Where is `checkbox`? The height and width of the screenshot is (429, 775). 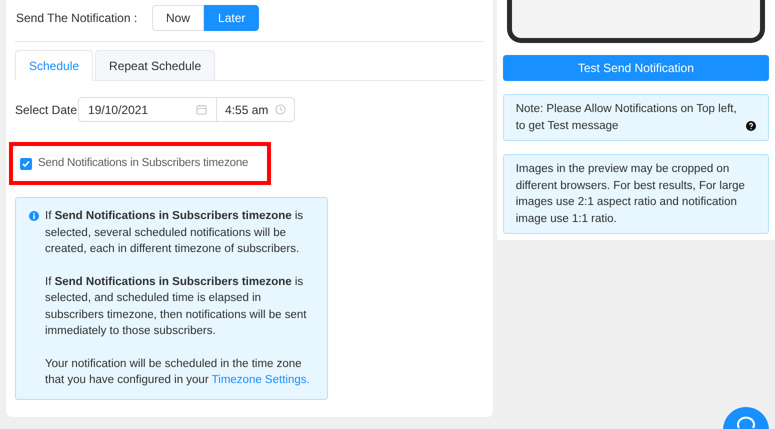
checkbox is located at coordinates (26, 164).